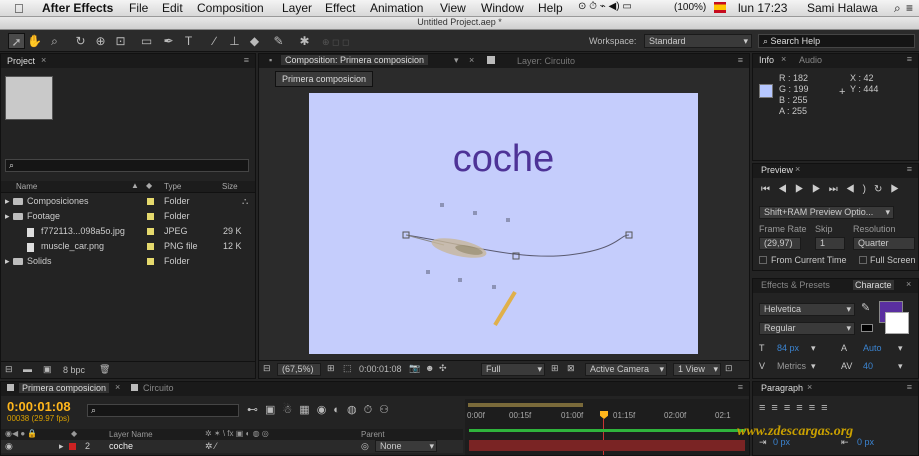  I want to click on audio-icon: ◀), so click(860, 189).